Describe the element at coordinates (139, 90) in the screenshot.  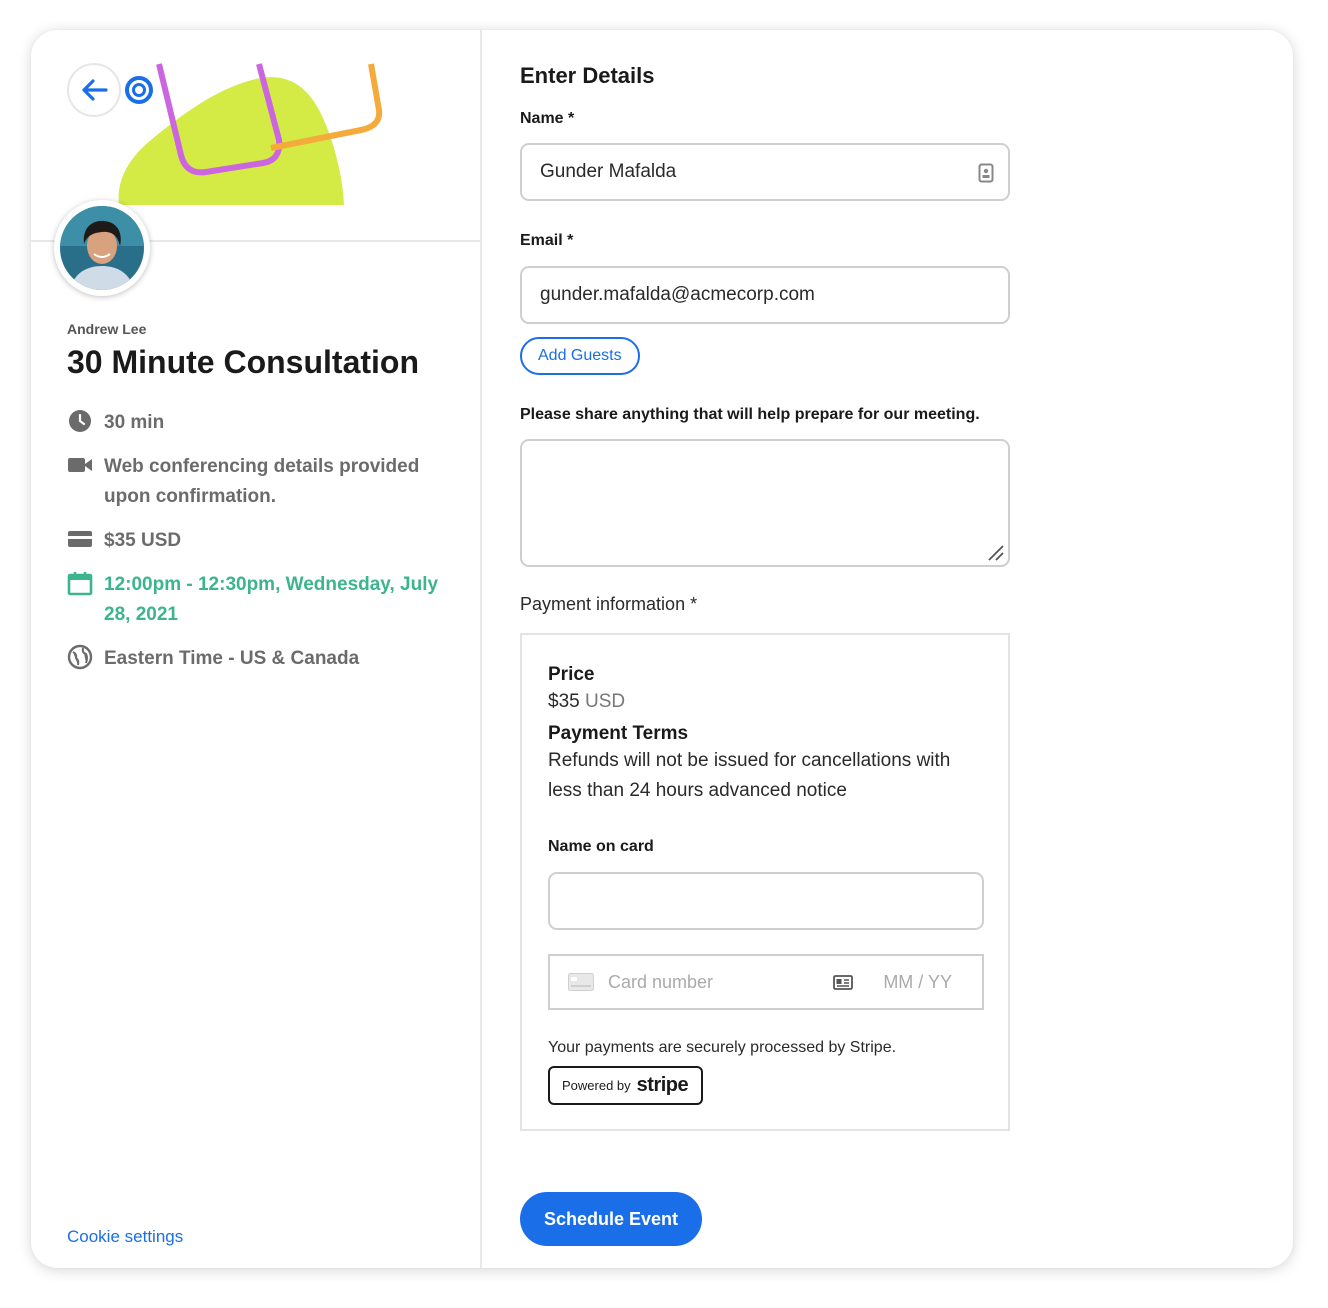
I see `calendly-logo-icon` at that location.